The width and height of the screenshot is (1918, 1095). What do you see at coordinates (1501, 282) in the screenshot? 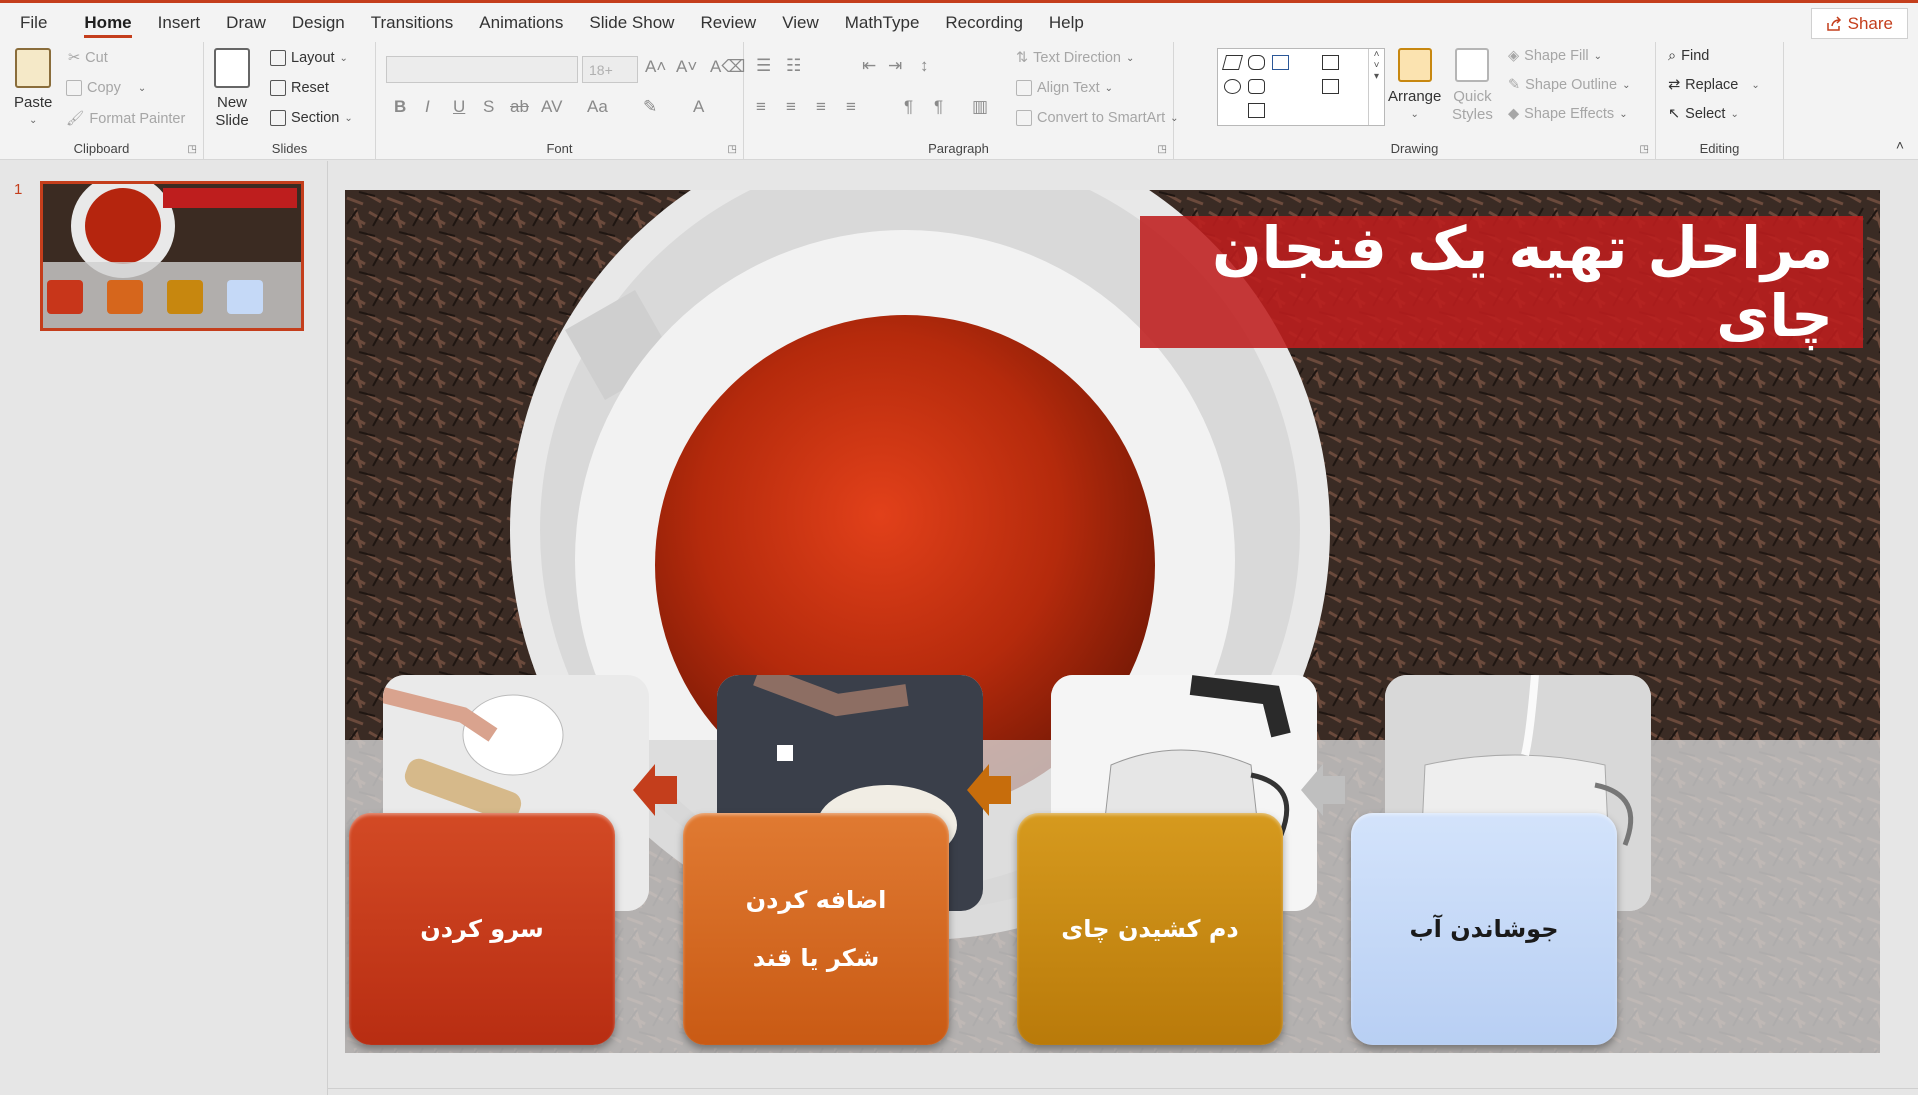
I see `slide-title-box: مراحل تهیه یک فنجان چای` at bounding box center [1501, 282].